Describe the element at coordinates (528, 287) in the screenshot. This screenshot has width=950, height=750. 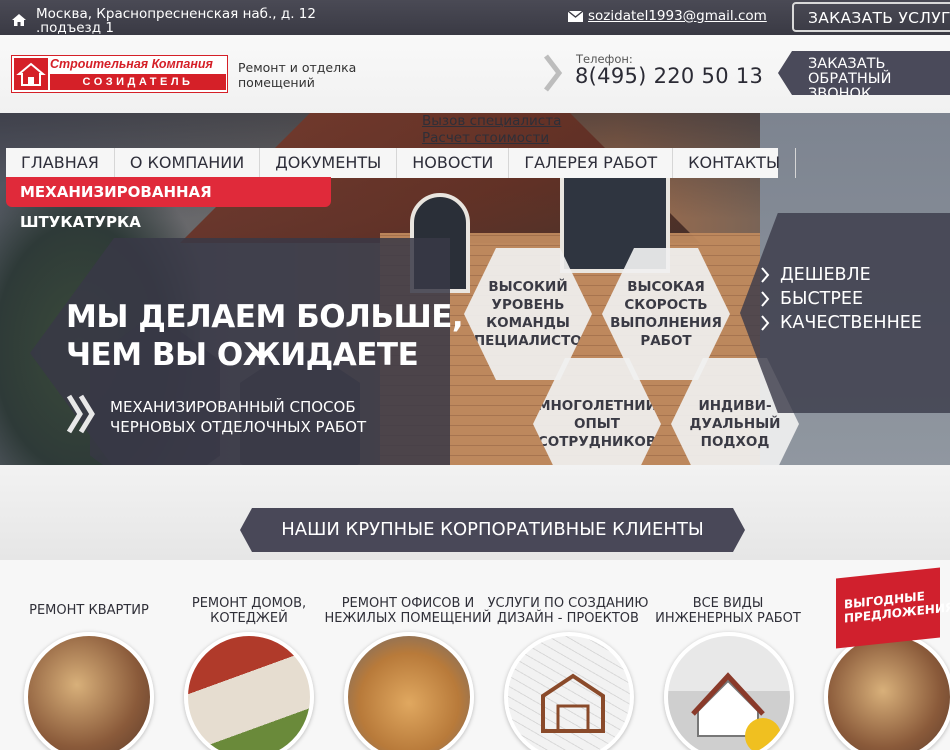
I see `hex-text: ВЫСОКИЙ` at that location.